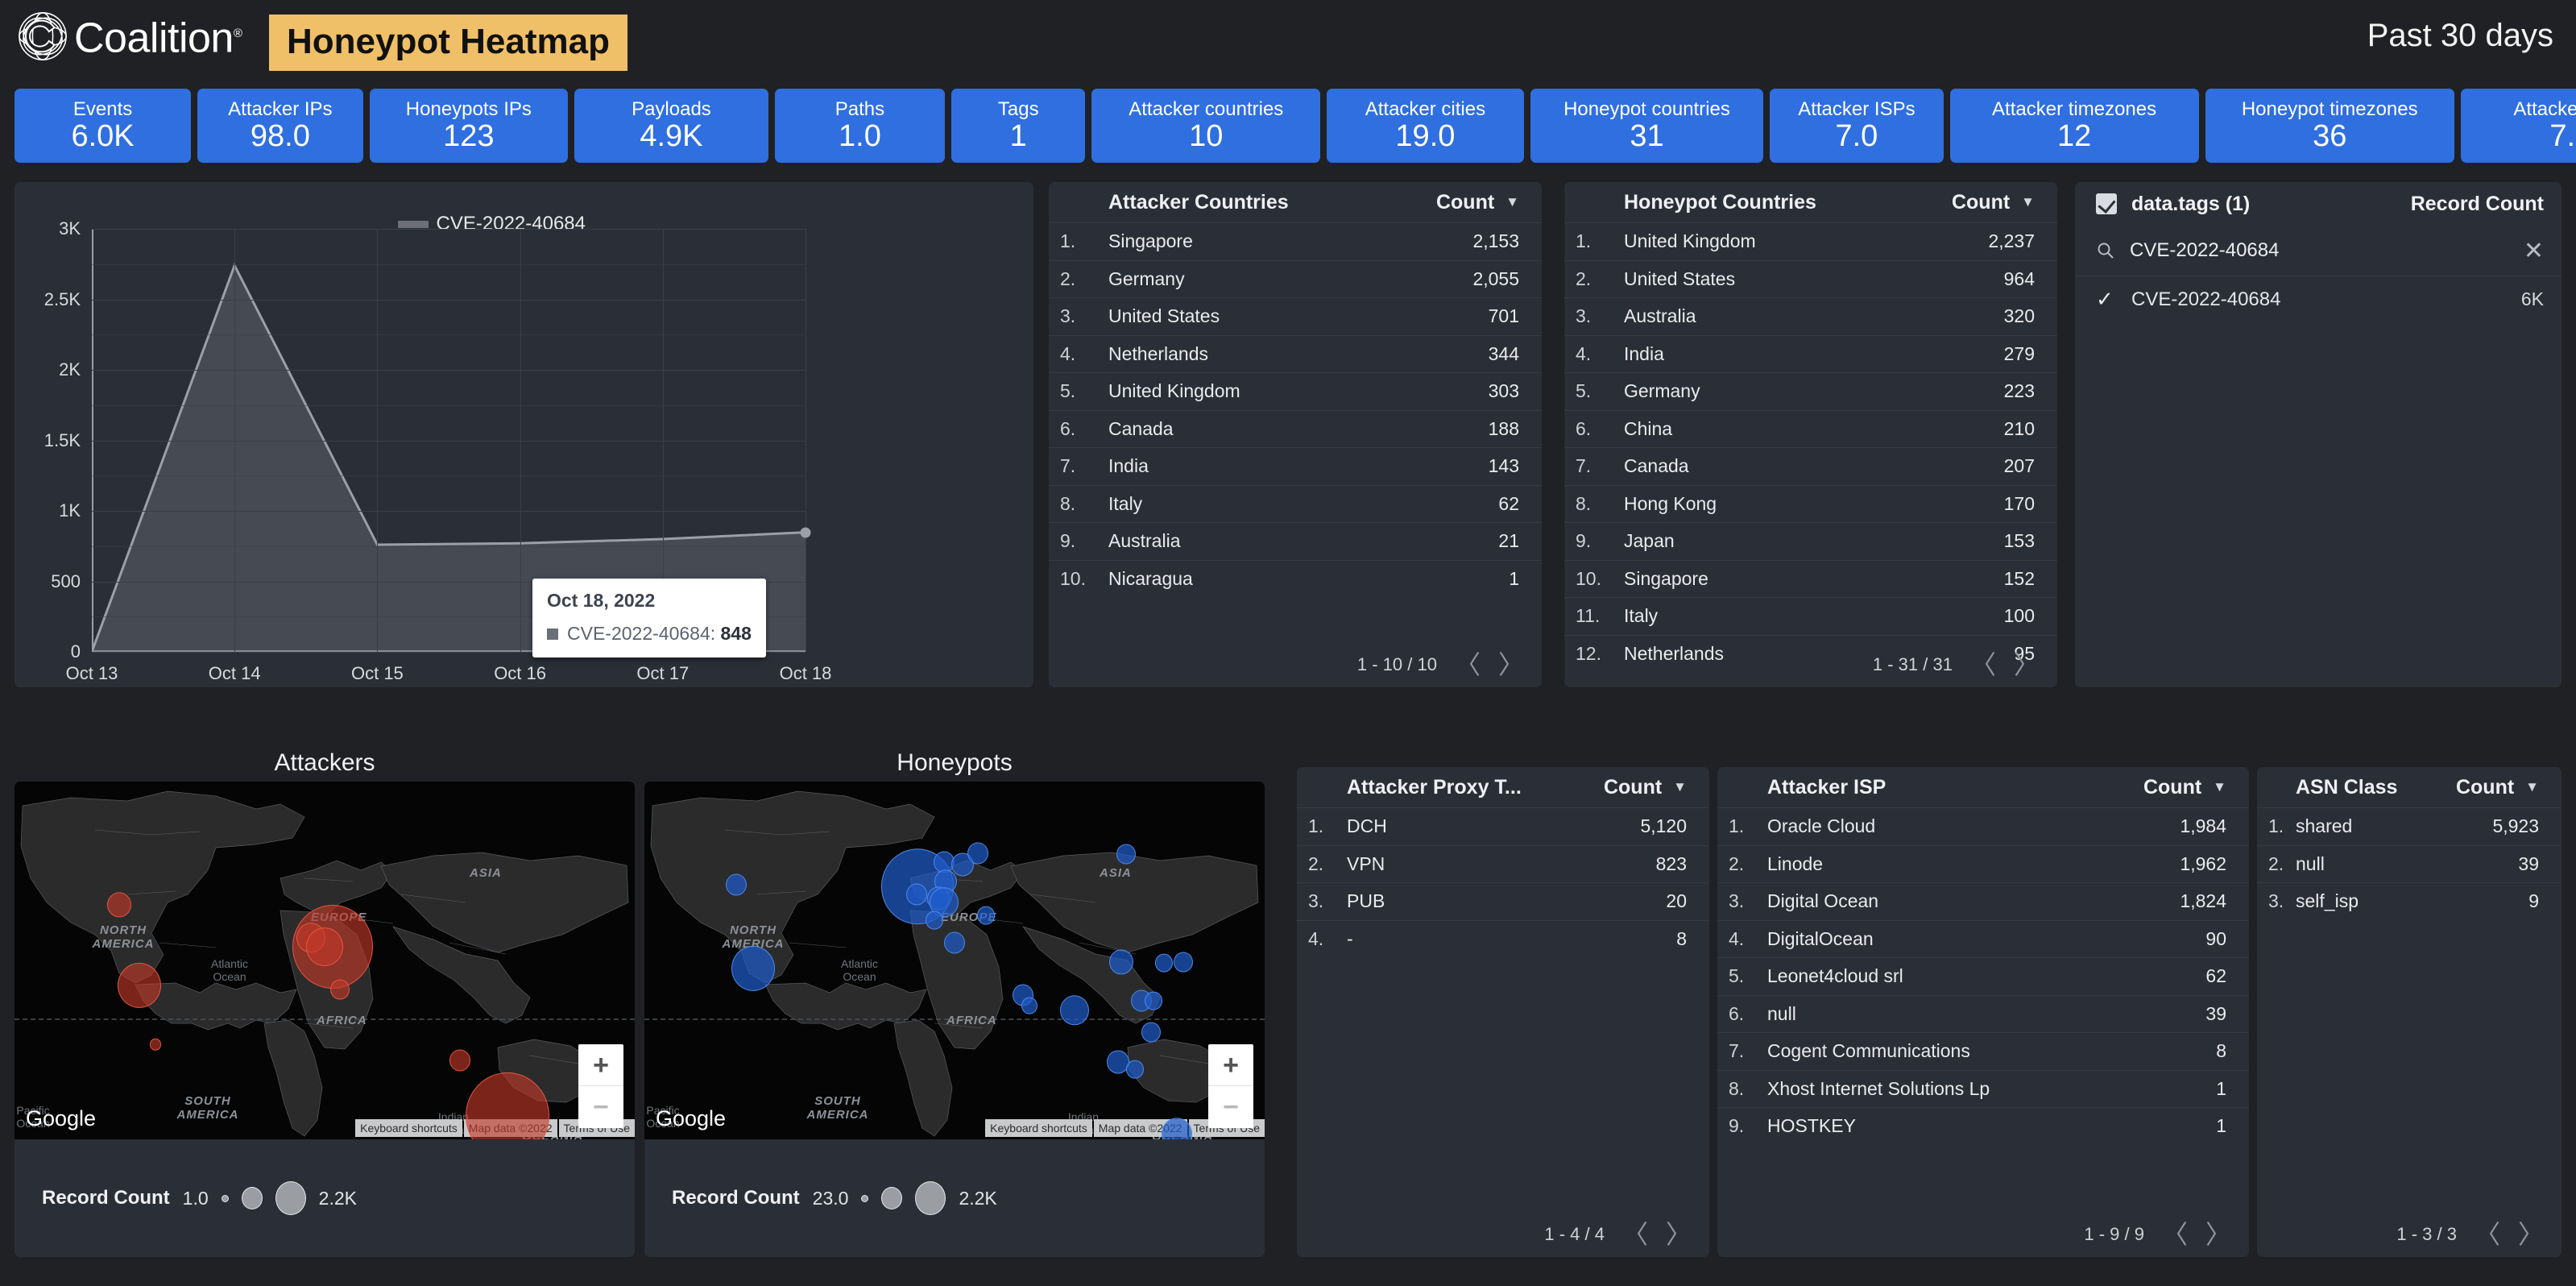 The image size is (2576, 1286). Describe the element at coordinates (1503, 901) in the screenshot. I see `table-row: 3. PUB 20` at that location.